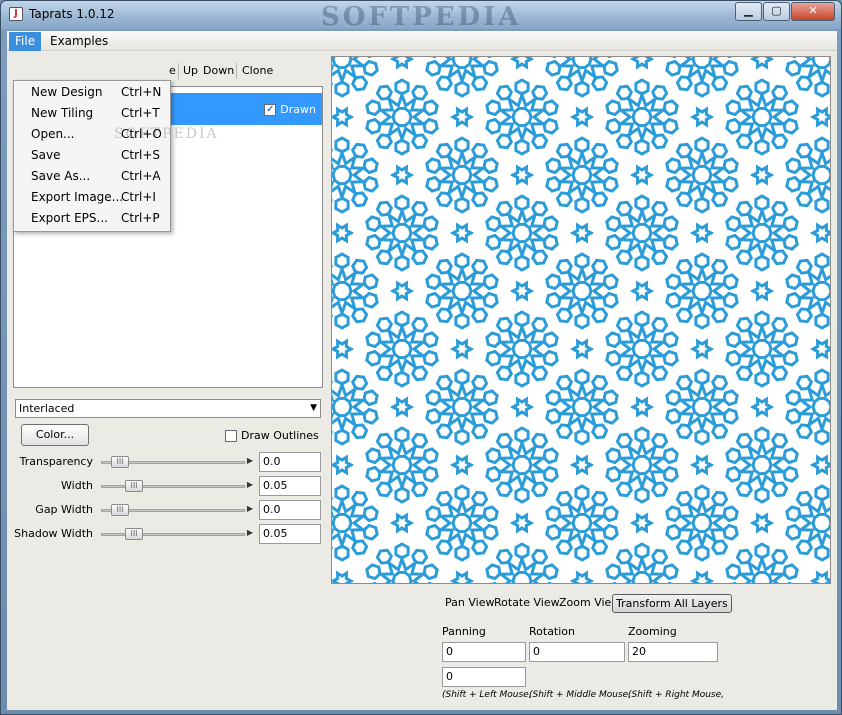 This screenshot has height=715, width=842. What do you see at coordinates (92, 218) in the screenshot?
I see `menu-item-export-eps: Export EPS... Ctrl+P` at bounding box center [92, 218].